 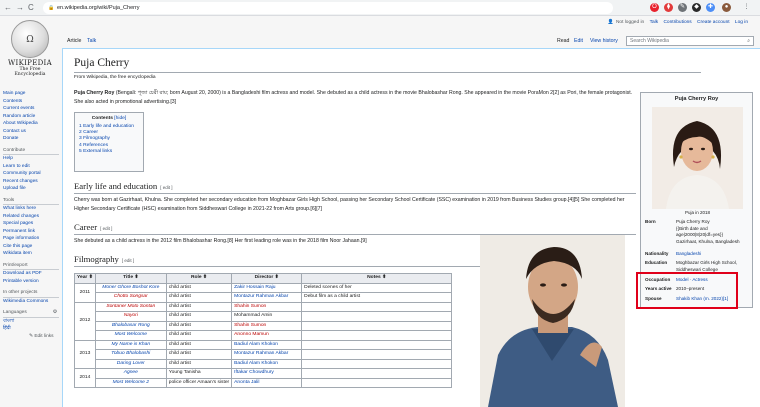 I want to click on column-header-notes: Notes ⬍, so click(x=377, y=278).